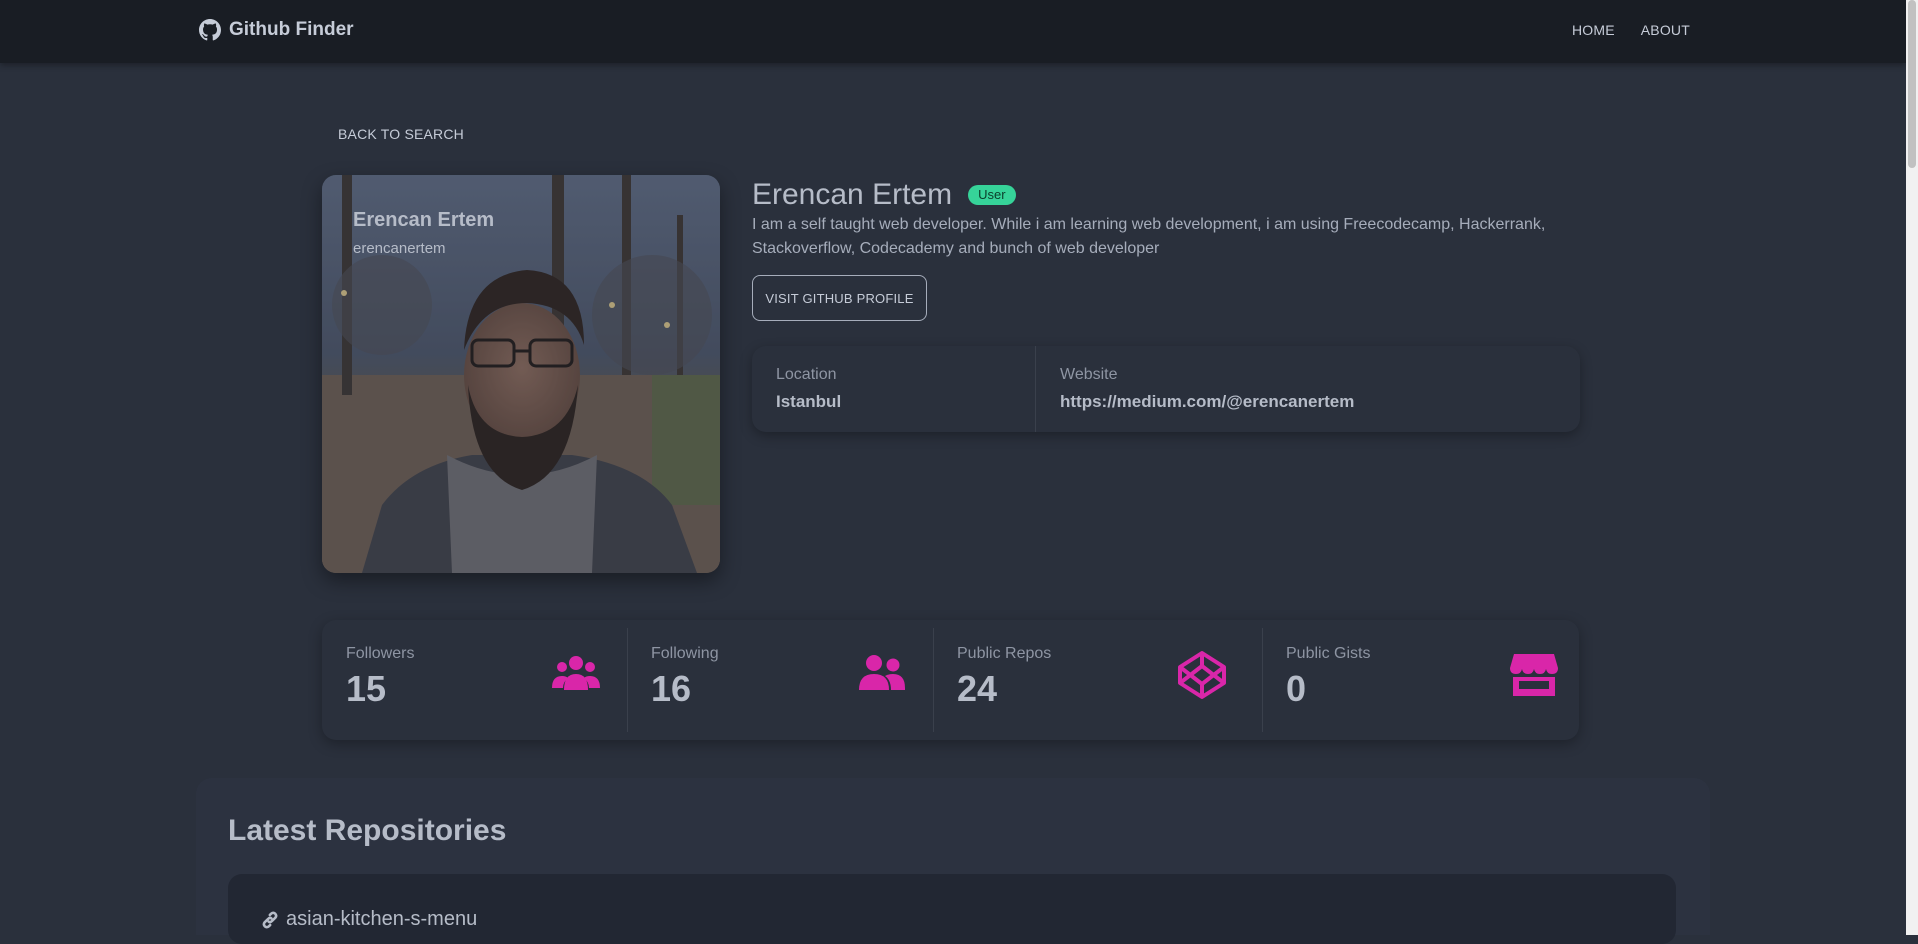 The width and height of the screenshot is (1918, 944). I want to click on link-icon, so click(270, 920).